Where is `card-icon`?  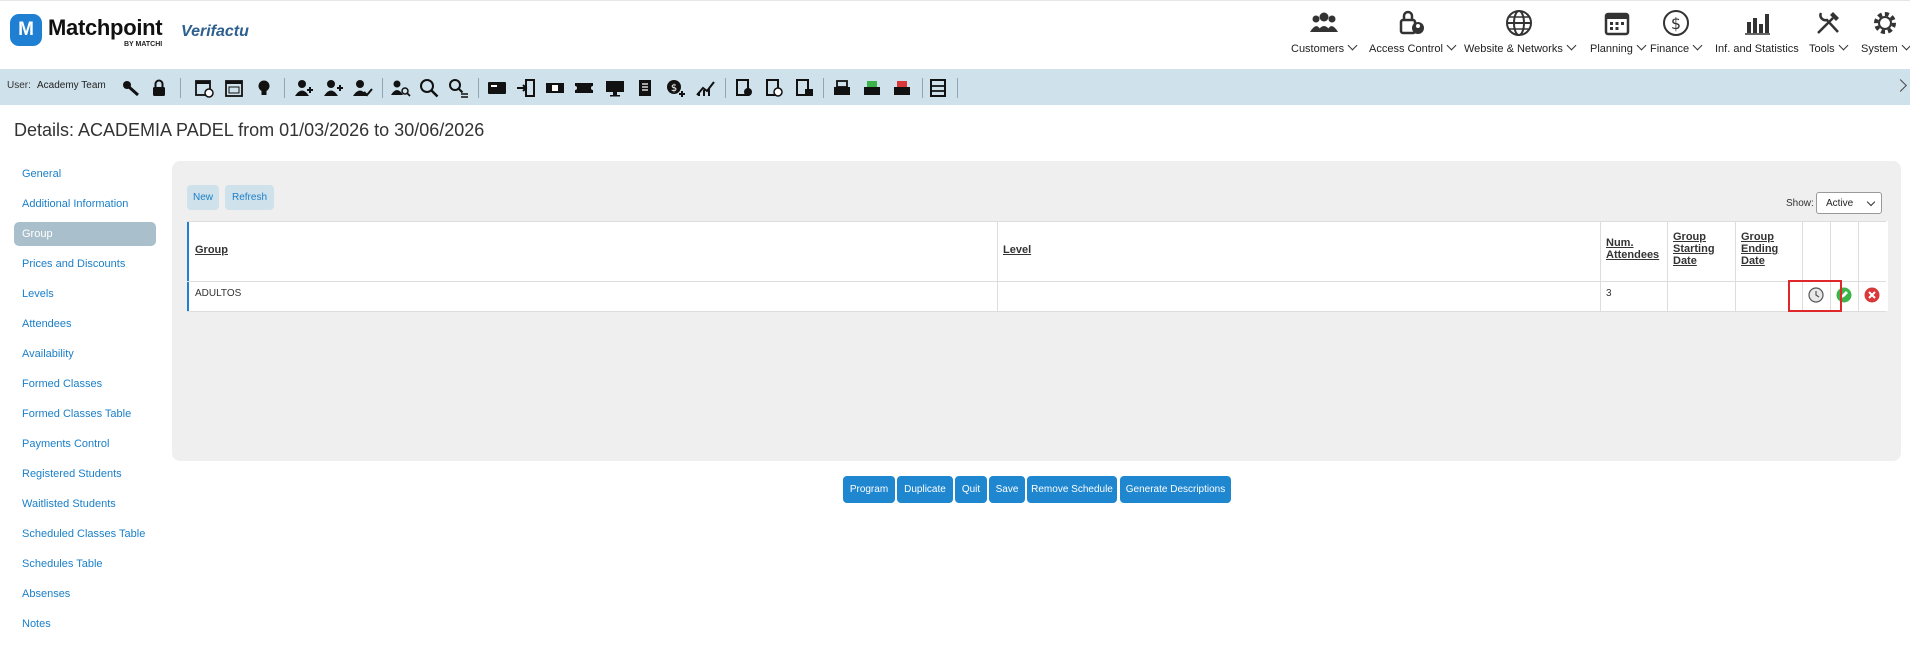 card-icon is located at coordinates (497, 88).